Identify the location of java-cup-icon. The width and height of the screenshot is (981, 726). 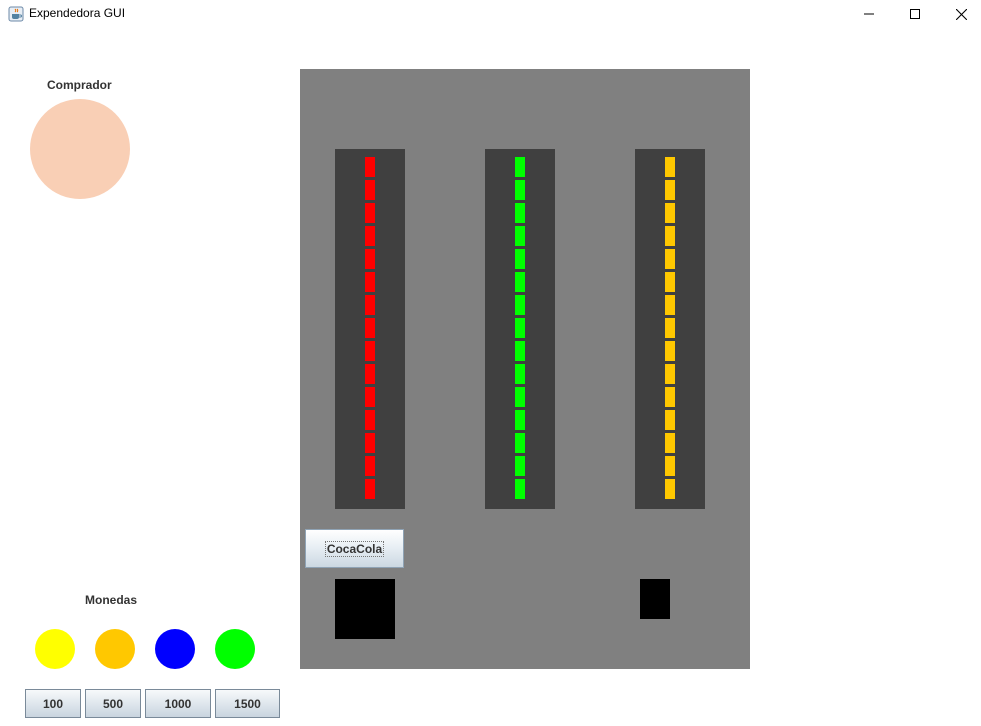
(16, 14).